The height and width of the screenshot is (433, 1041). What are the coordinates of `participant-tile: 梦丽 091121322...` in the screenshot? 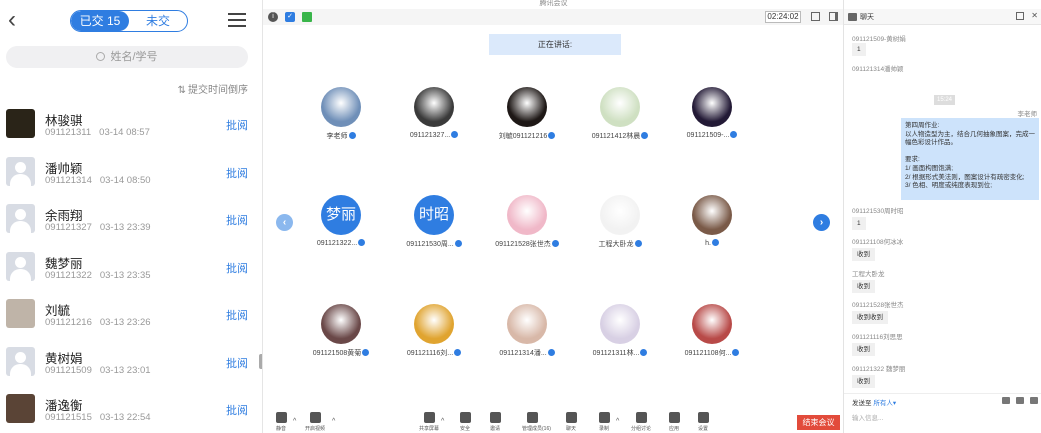 It's located at (341, 226).